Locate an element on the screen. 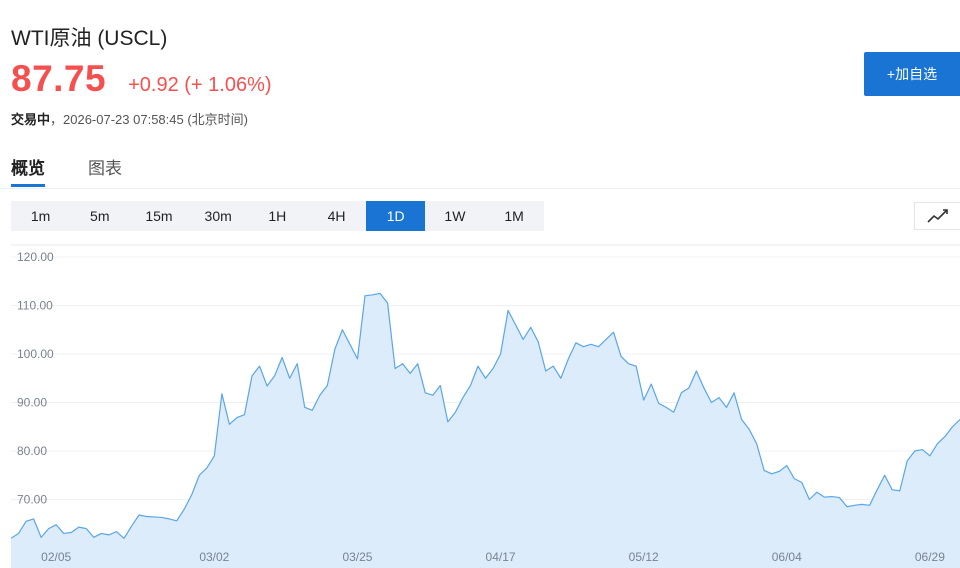  range-1mo: 1M is located at coordinates (514, 216).